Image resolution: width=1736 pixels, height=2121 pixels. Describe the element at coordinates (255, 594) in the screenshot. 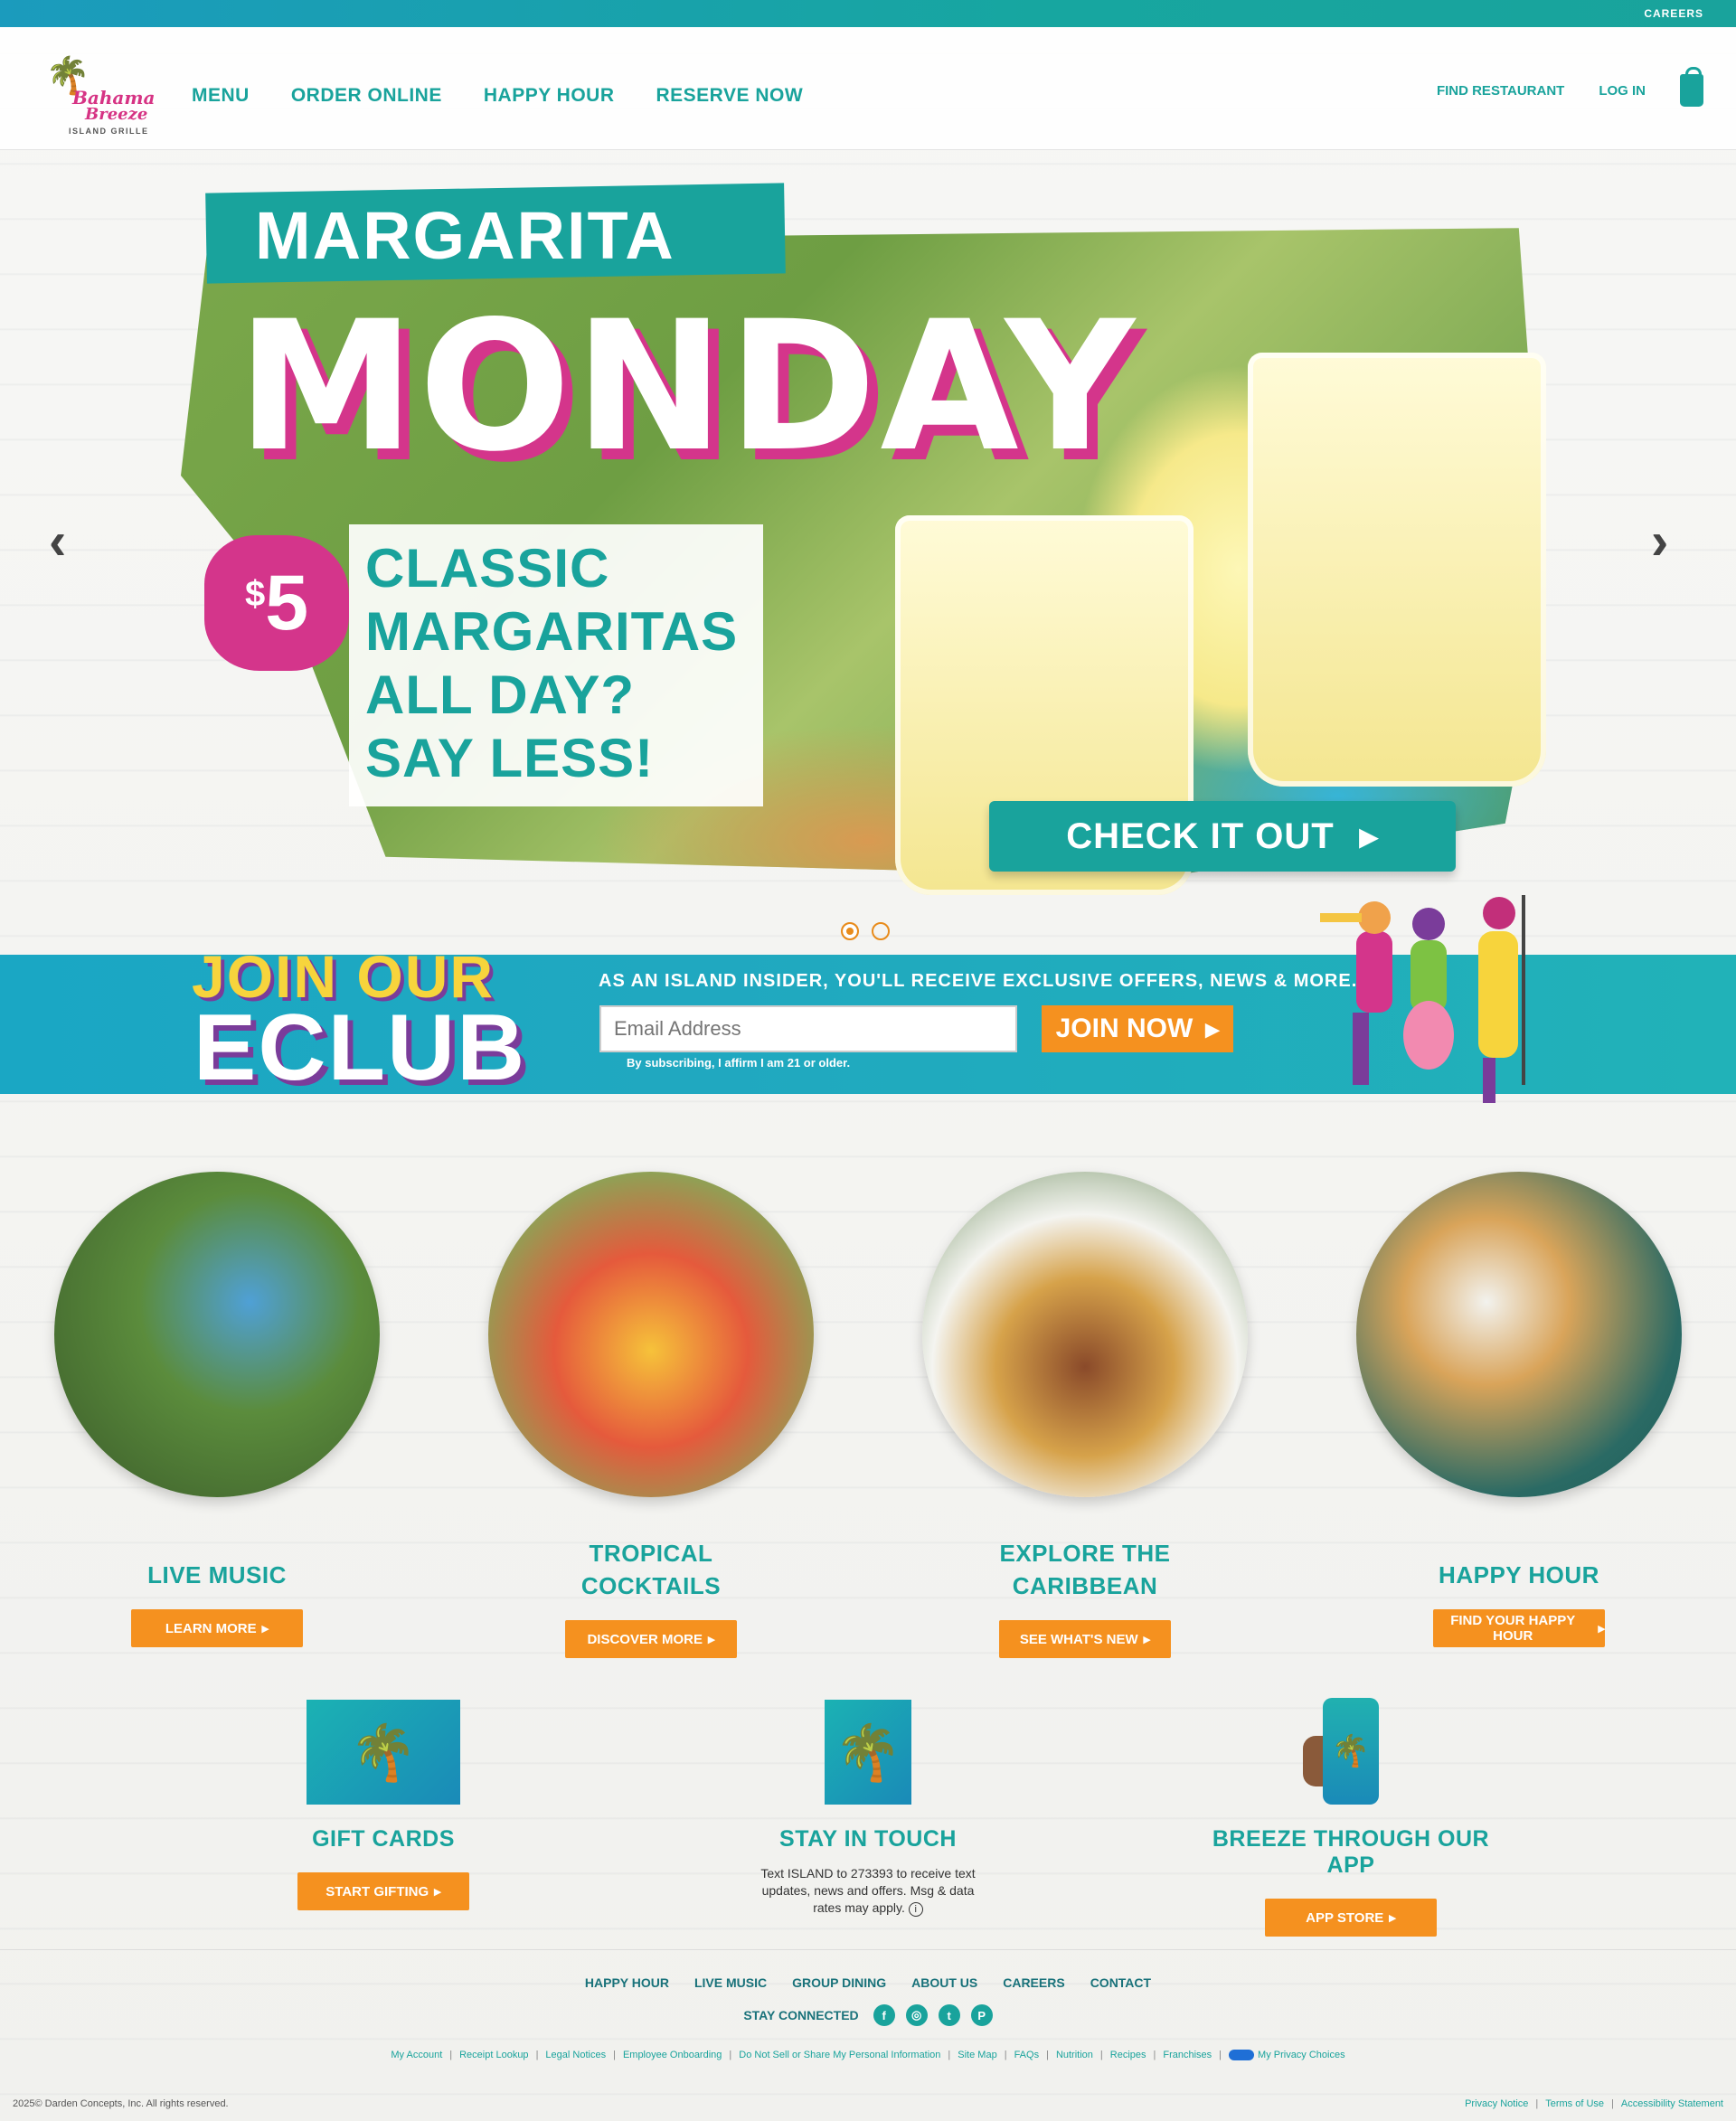

I see `price-currency: $` at that location.